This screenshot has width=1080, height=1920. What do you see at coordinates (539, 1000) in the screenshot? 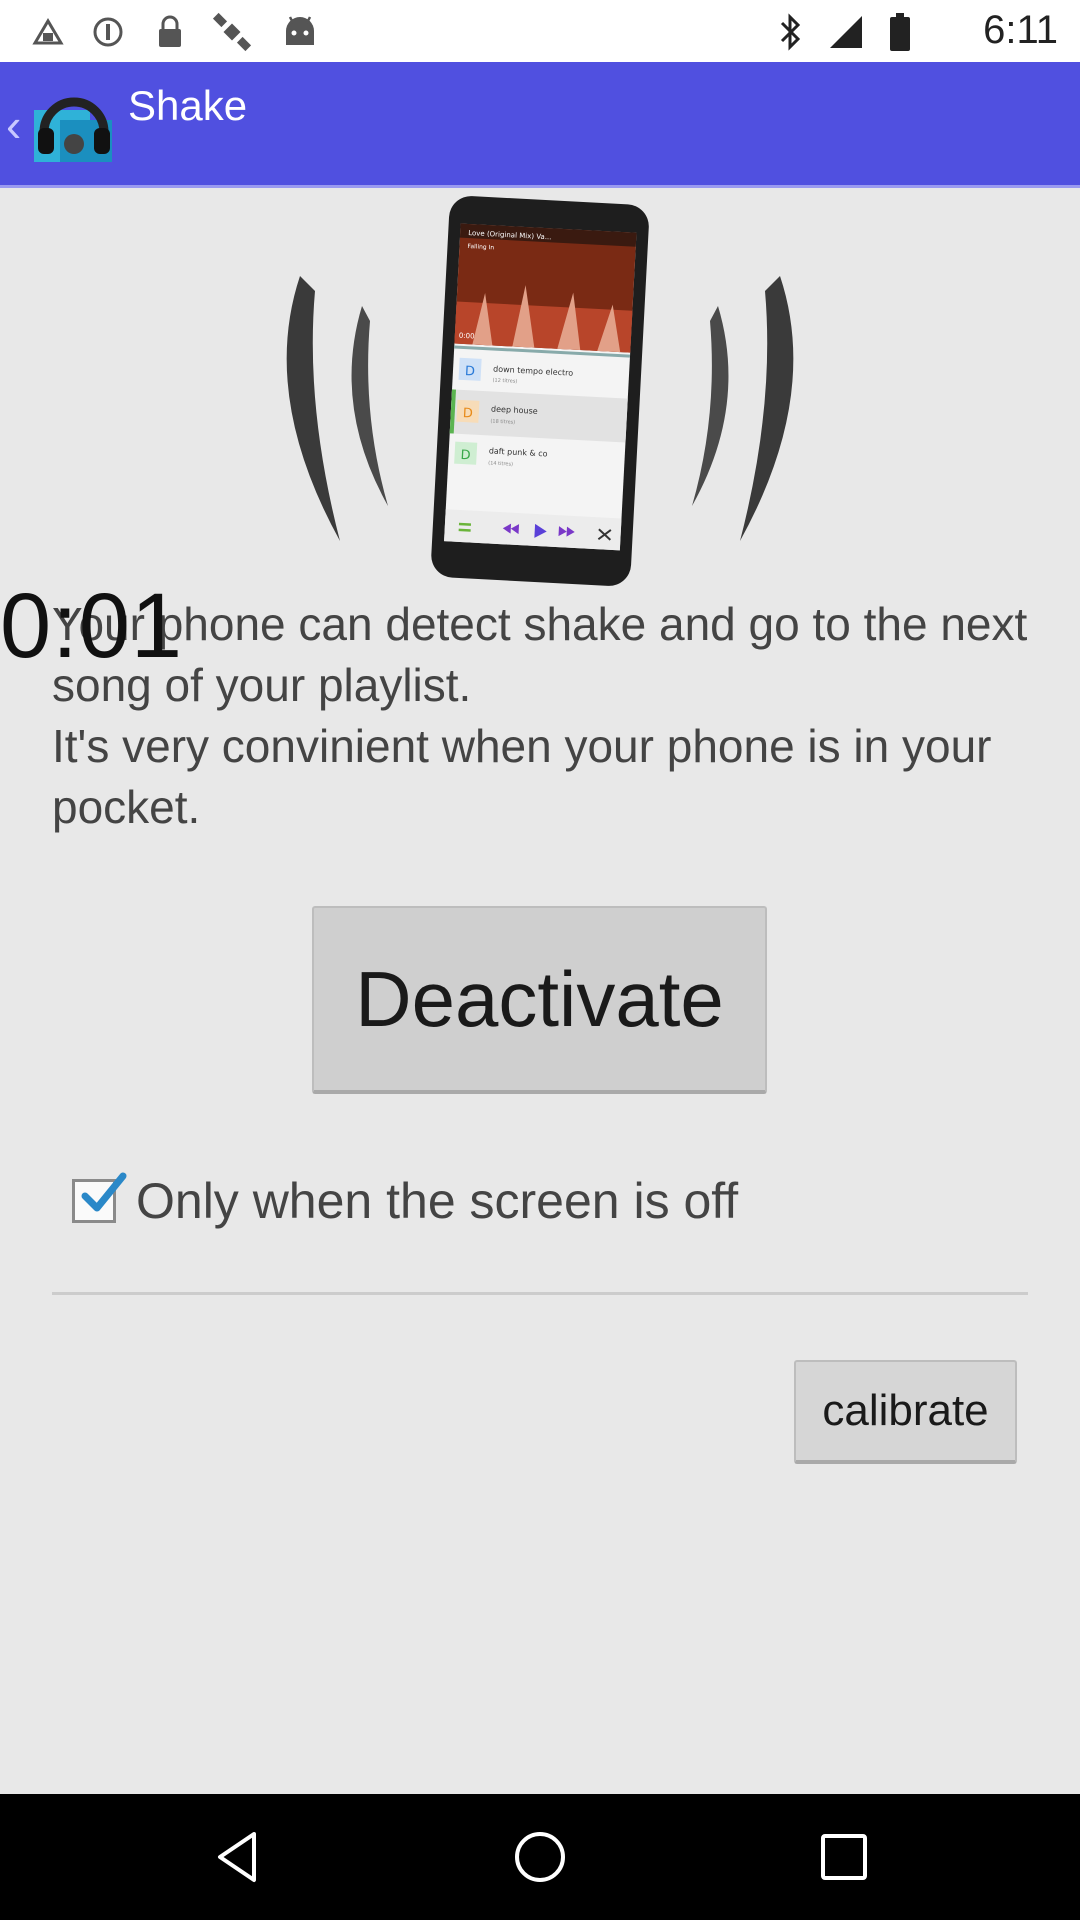
I see `deactivate-button: Deactivate` at bounding box center [539, 1000].